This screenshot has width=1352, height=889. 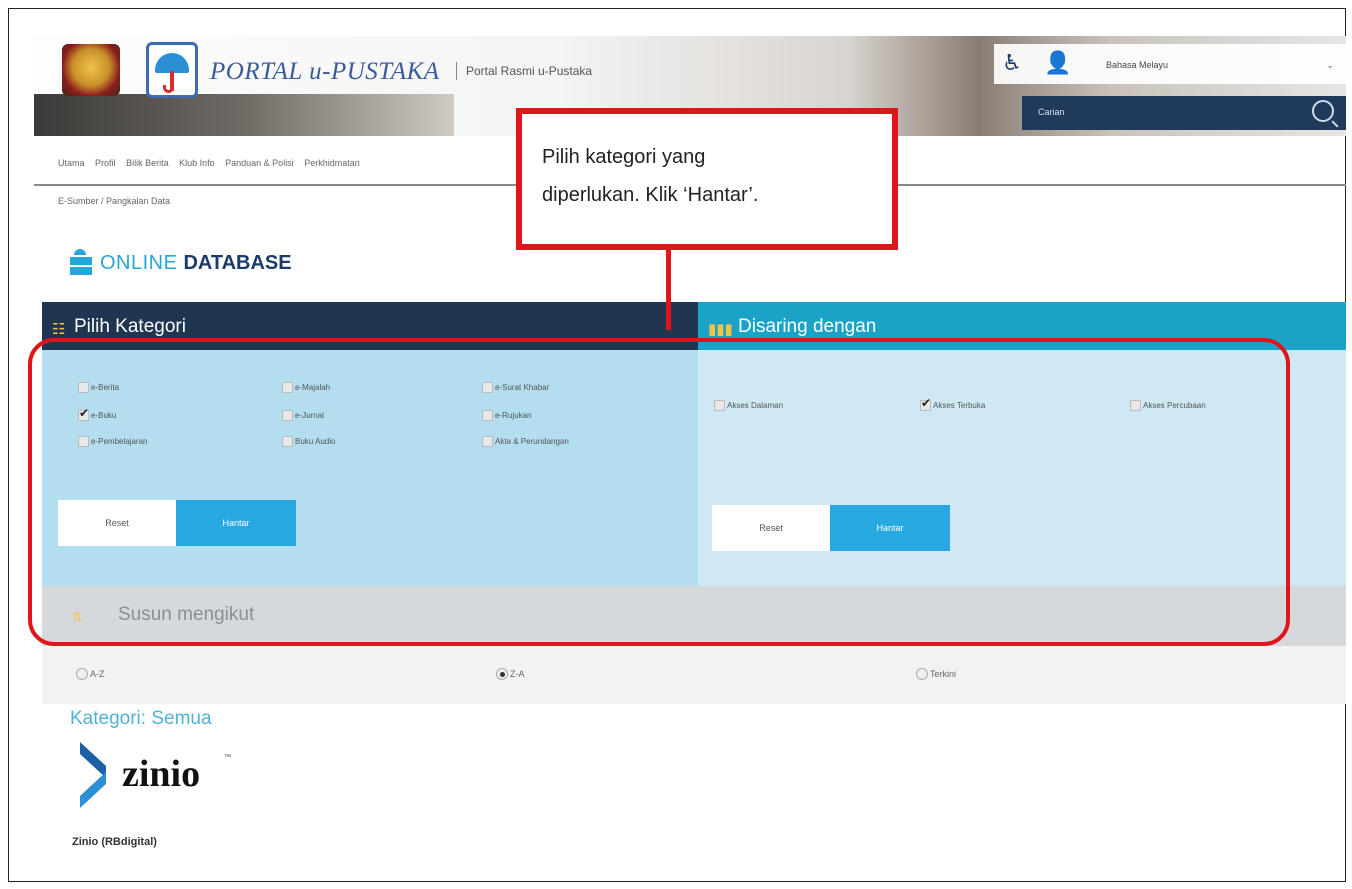 I want to click on umbrella-canopy-icon, so click(x=172, y=63).